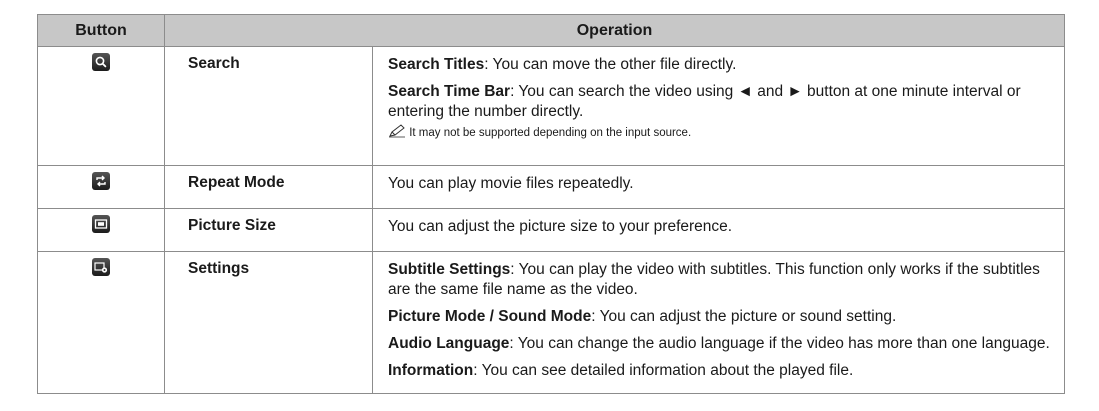  Describe the element at coordinates (614, 30) in the screenshot. I see `header-operation: Operation` at that location.